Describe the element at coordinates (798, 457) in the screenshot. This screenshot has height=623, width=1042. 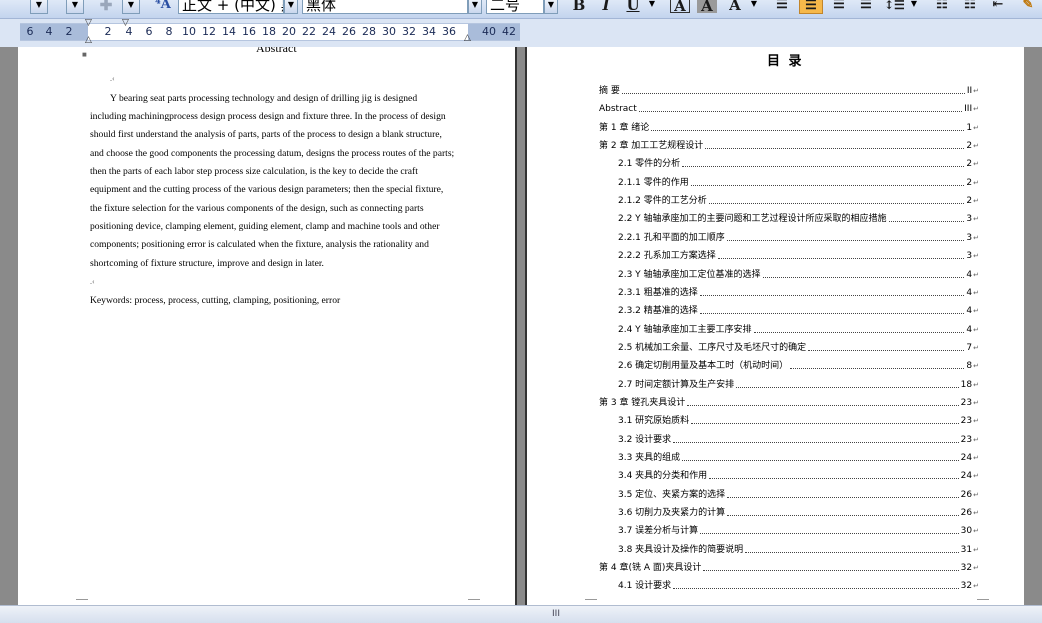
I see `toc-entry: 3.3 夹具的组成 24 ↵` at that location.